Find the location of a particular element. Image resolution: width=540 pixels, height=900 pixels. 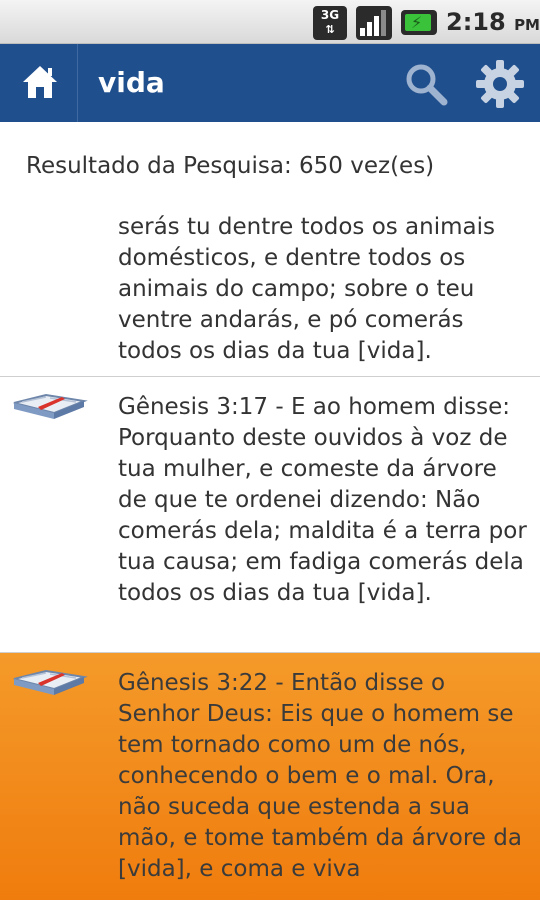

action-bar: vida is located at coordinates (270, 83).